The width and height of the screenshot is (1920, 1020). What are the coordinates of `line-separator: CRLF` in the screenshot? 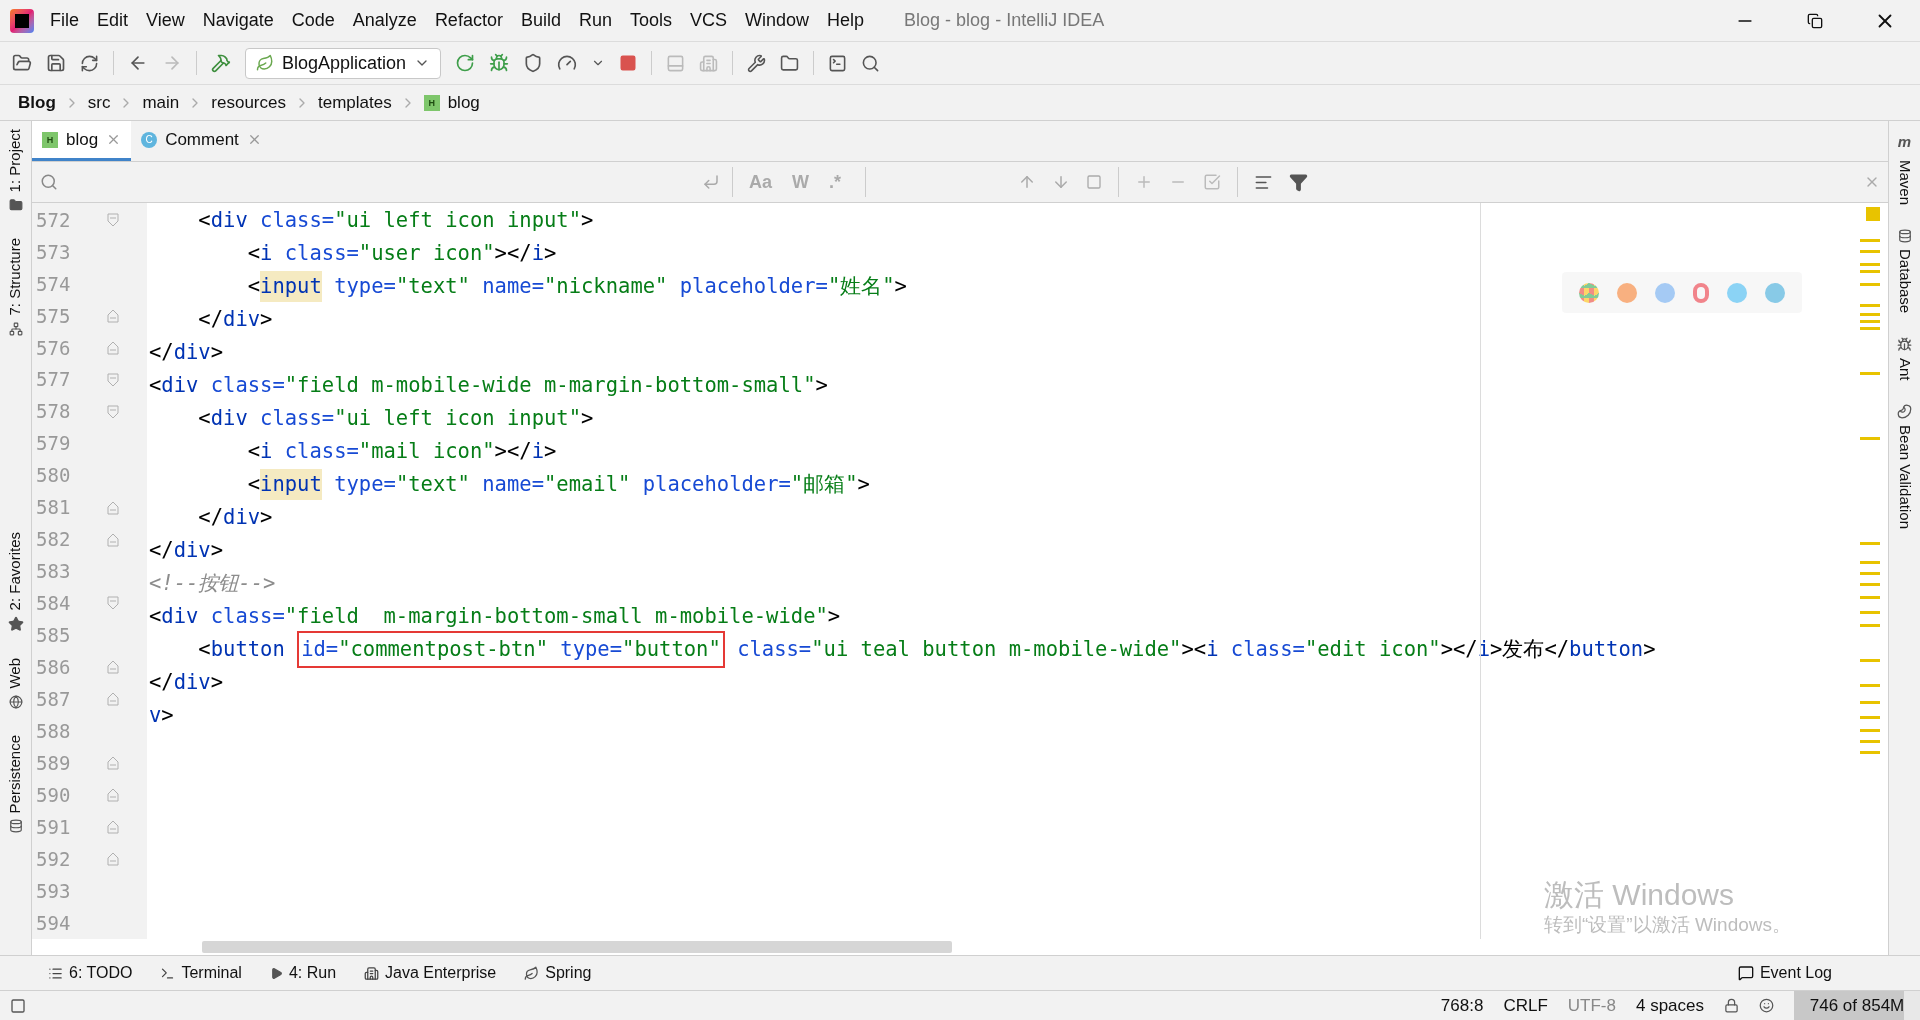 It's located at (1525, 1005).